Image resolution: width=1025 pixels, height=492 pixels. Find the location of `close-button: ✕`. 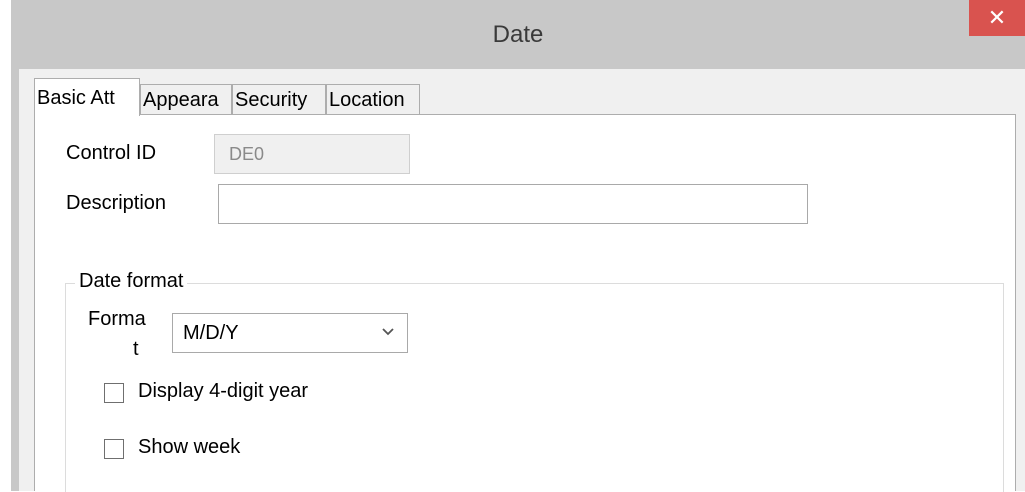

close-button: ✕ is located at coordinates (997, 18).